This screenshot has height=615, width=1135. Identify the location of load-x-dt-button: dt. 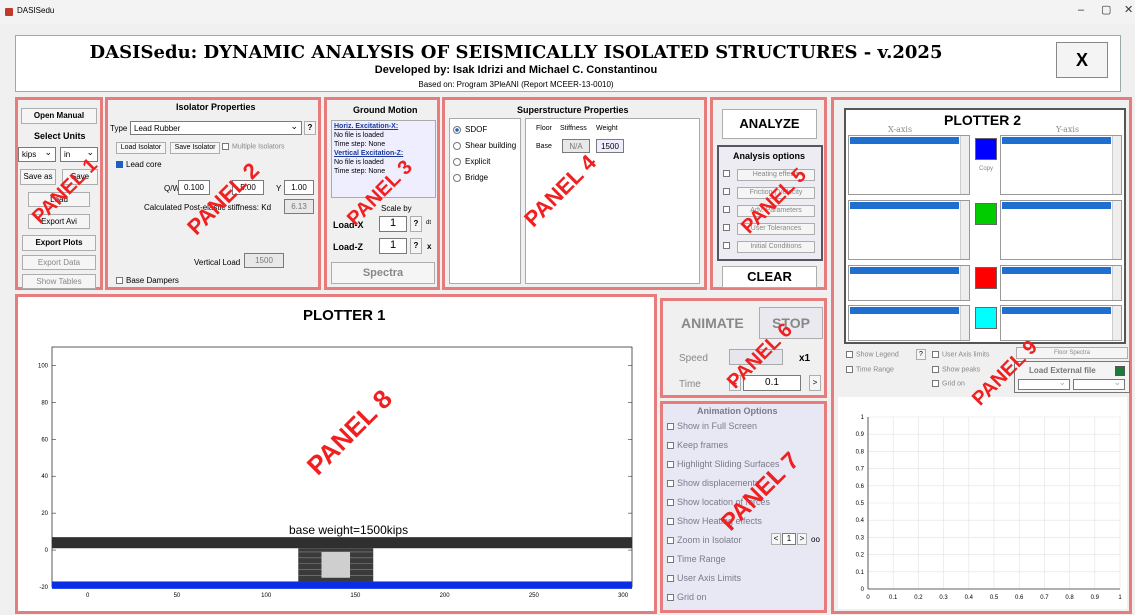
(428, 223).